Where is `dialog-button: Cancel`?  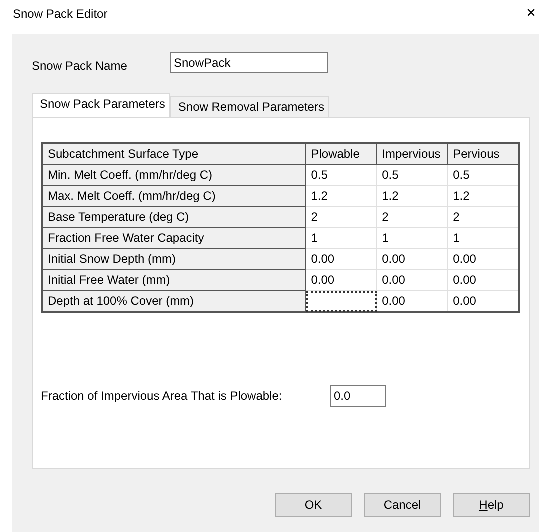 dialog-button: Cancel is located at coordinates (402, 505).